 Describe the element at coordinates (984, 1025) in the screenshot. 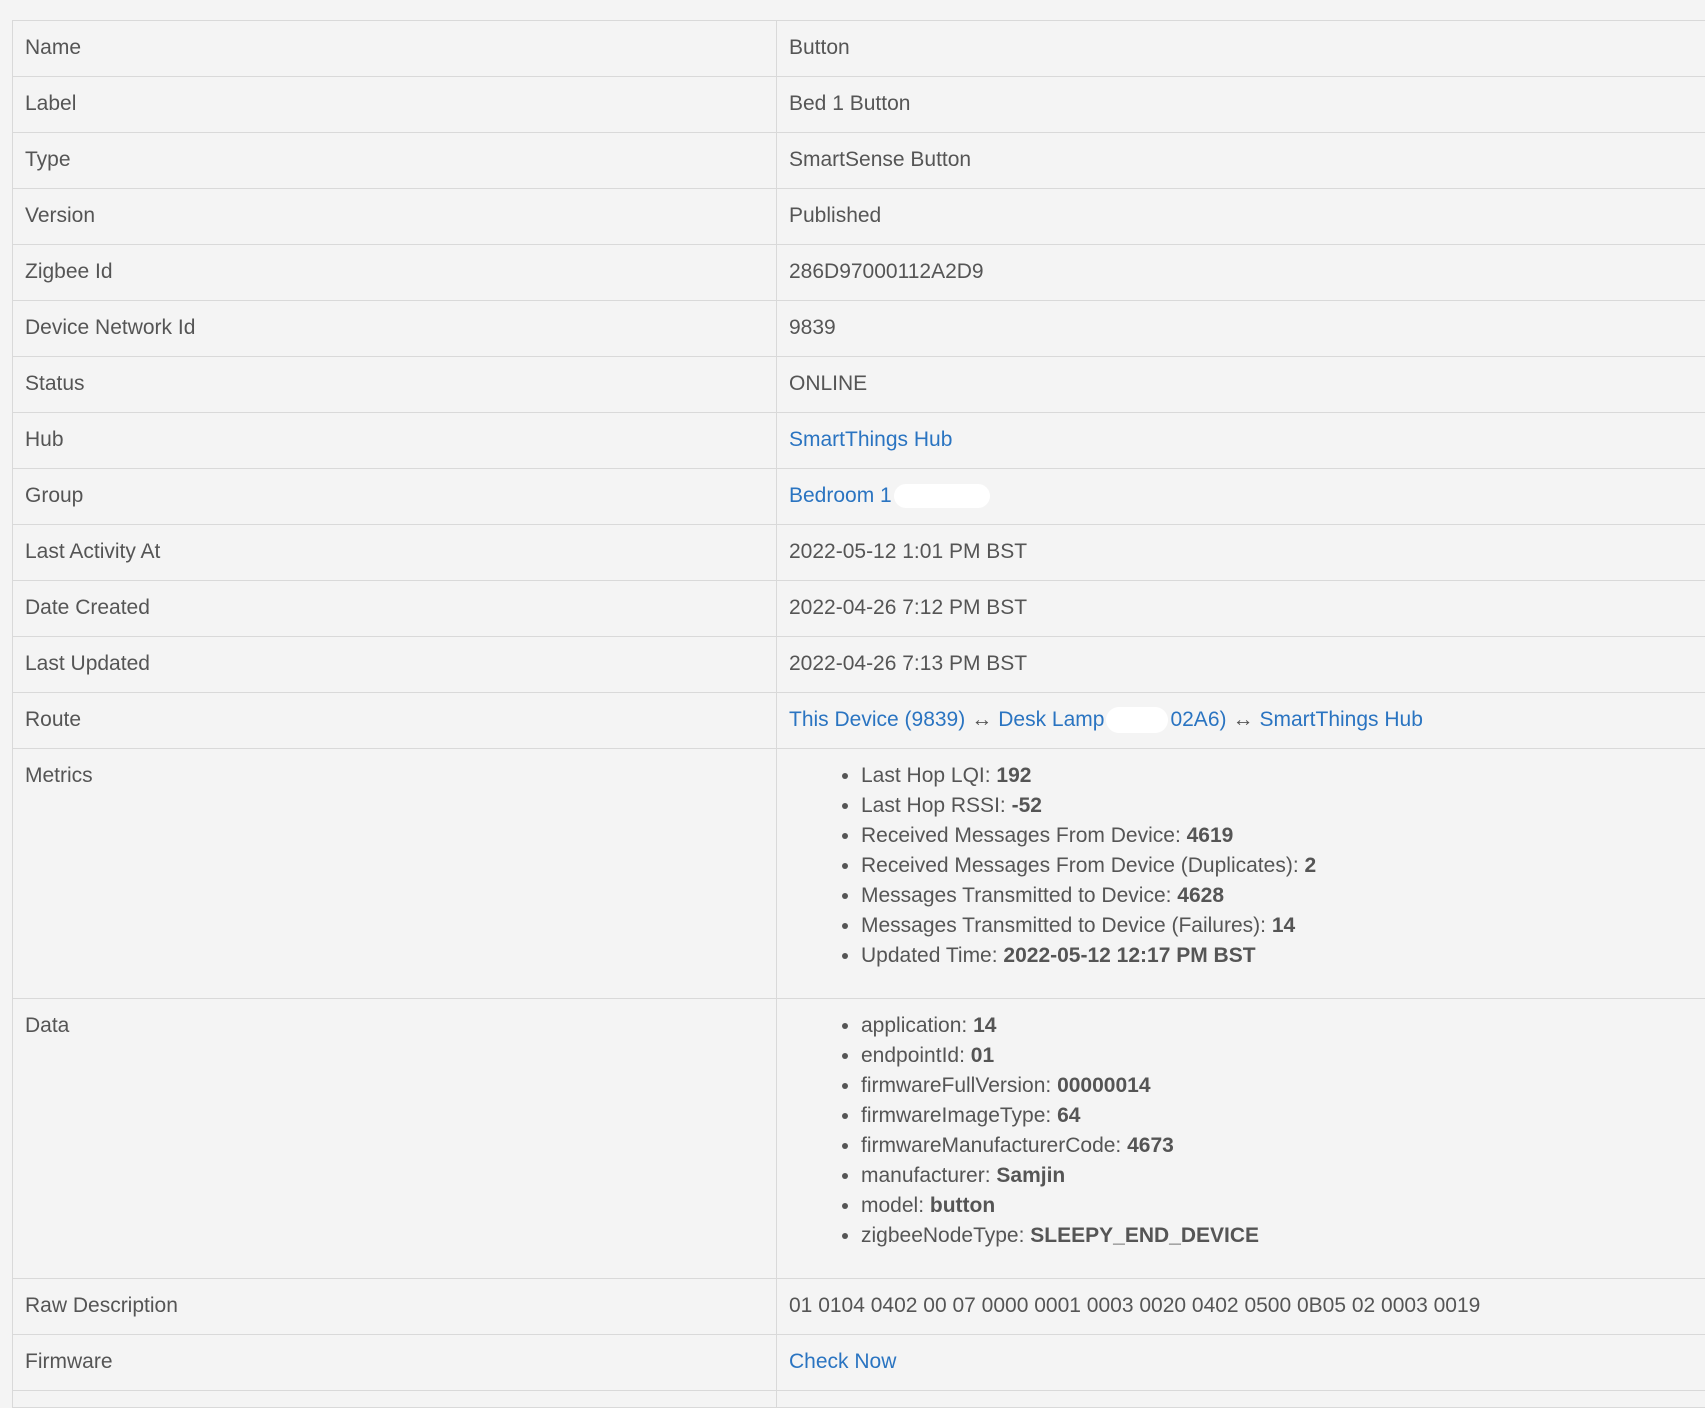

I see `item-value: 14` at that location.